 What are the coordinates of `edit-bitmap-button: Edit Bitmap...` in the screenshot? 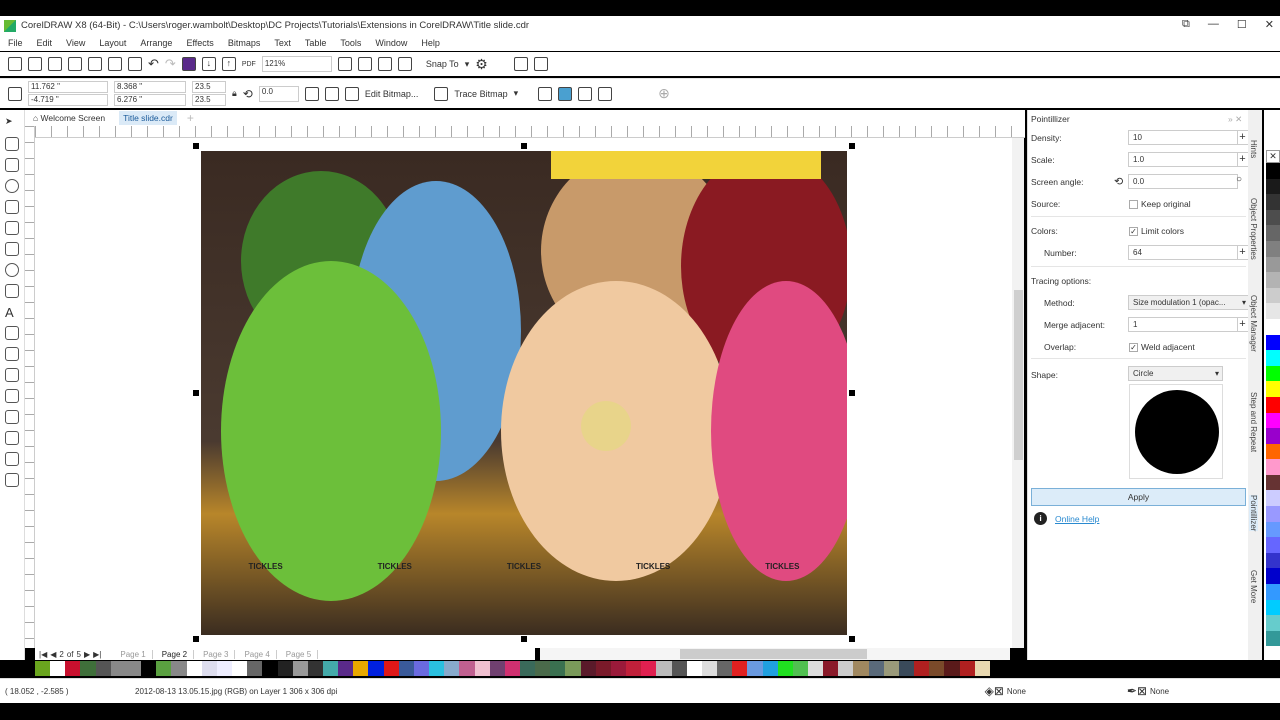 It's located at (392, 94).